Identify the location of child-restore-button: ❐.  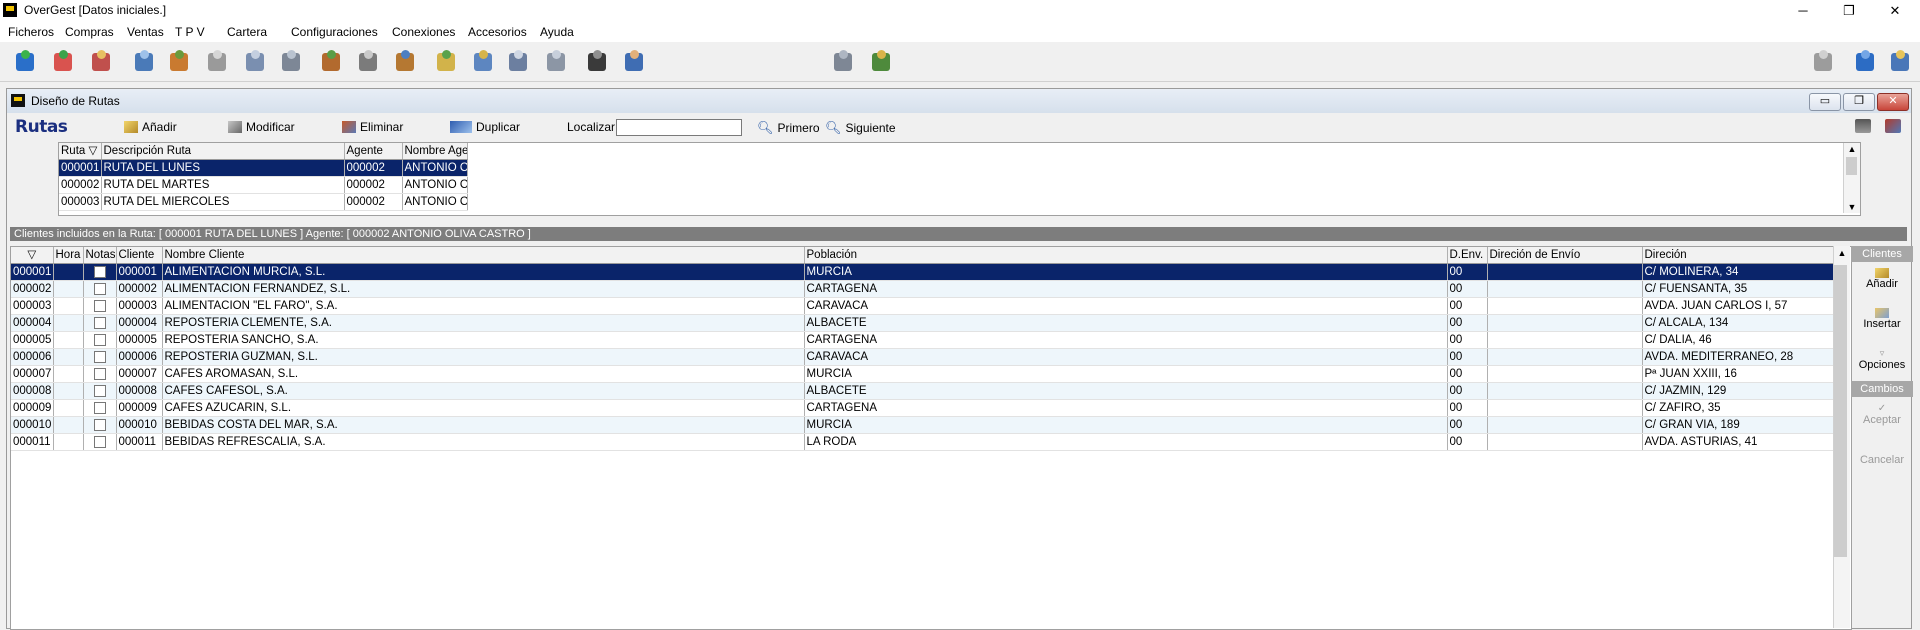
(1859, 102).